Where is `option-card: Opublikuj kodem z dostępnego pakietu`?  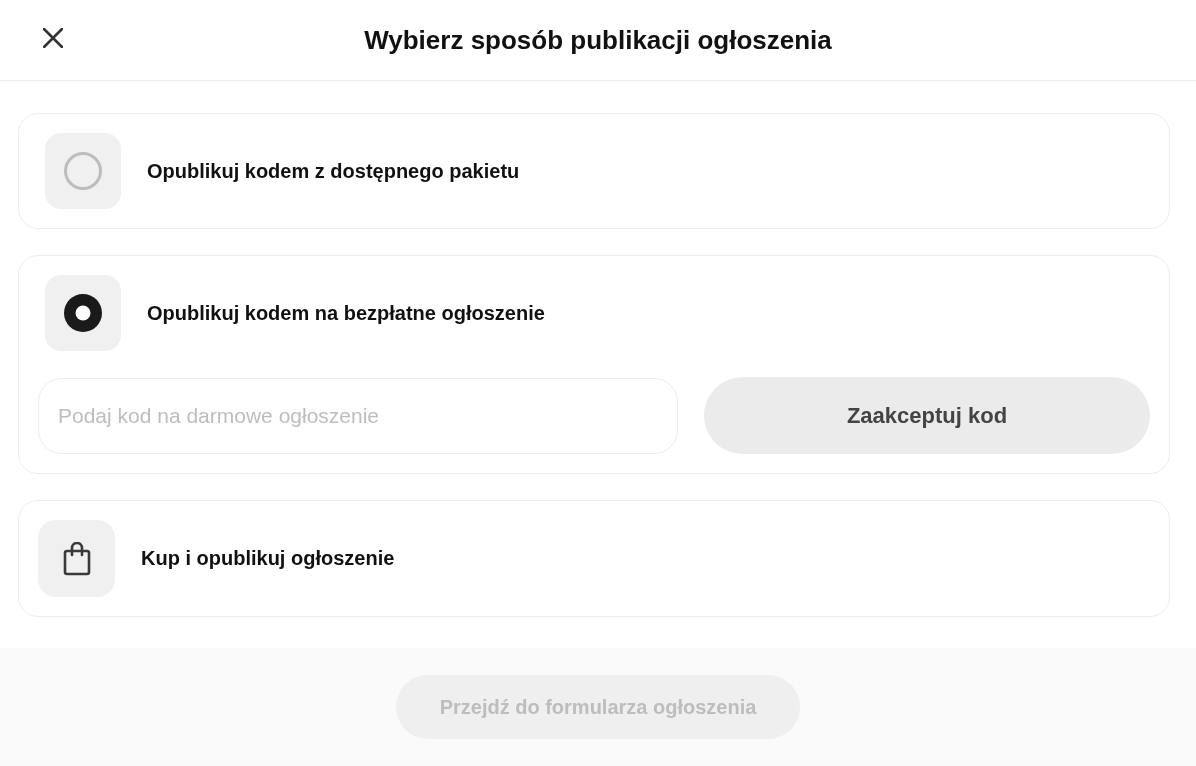 option-card: Opublikuj kodem z dostępnego pakietu is located at coordinates (594, 171).